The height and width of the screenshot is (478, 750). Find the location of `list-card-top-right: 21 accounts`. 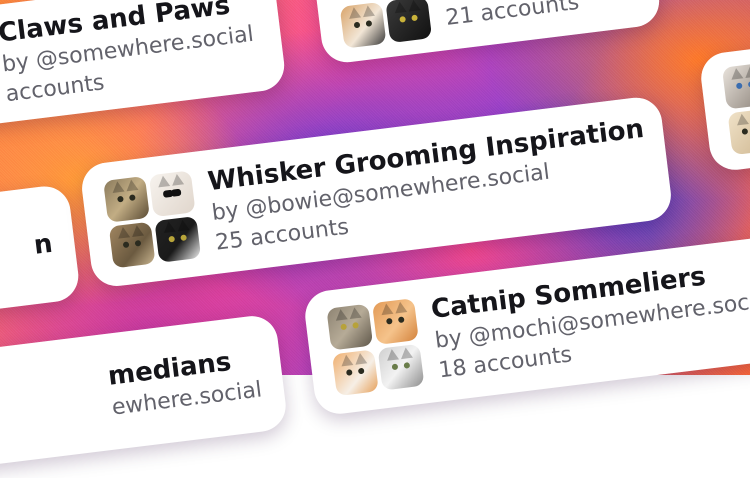

list-card-top-right: 21 accounts is located at coordinates (487, 33).